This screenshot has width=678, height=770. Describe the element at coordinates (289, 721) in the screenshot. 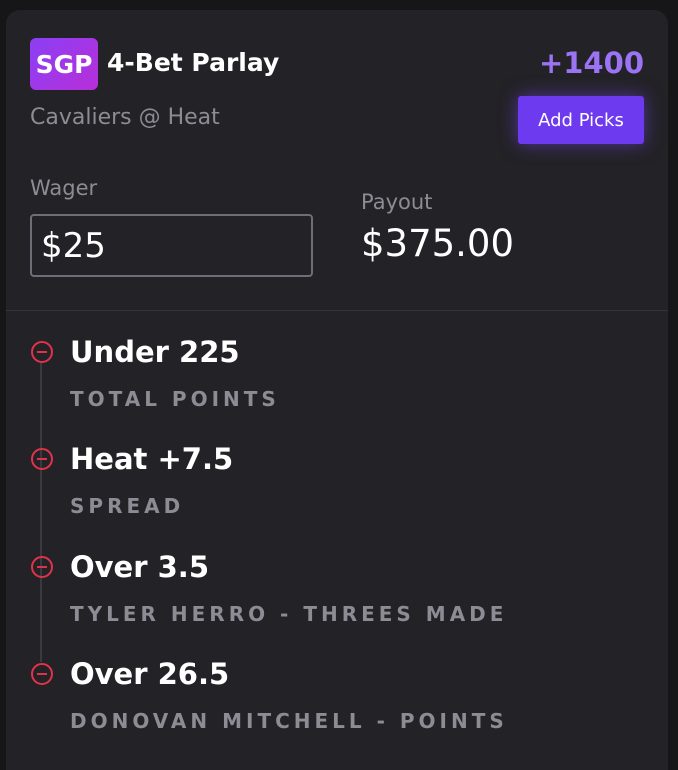

I see `pick-market: DONOVAN MITCHELL - POINTS` at that location.